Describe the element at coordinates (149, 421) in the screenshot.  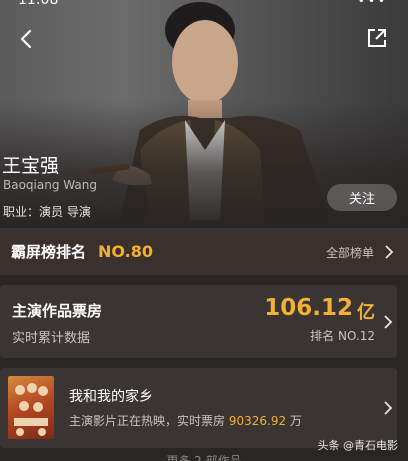
I see `film-desc-prefix: 主演影片正在热映，实时票房` at that location.